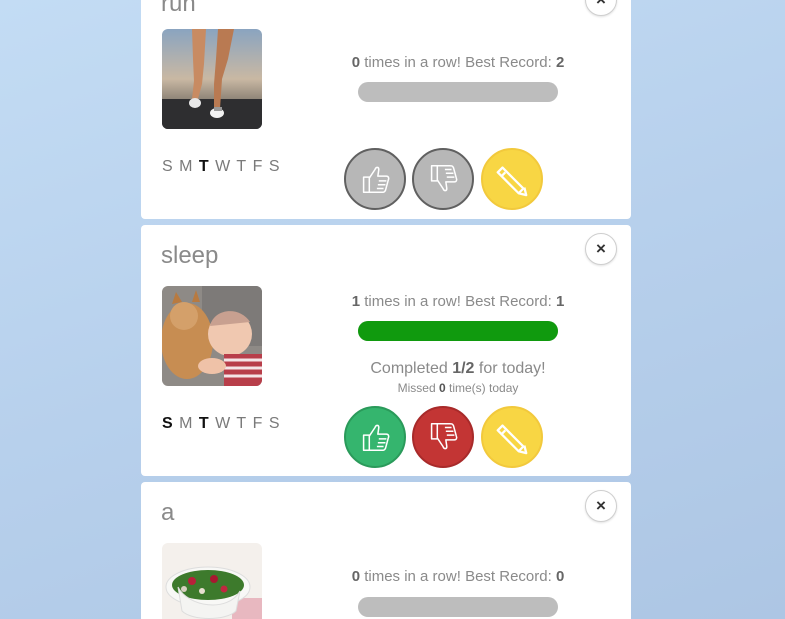 This screenshot has height=619, width=785. Describe the element at coordinates (190, 255) in the screenshot. I see `habit-title: sleep` at that location.